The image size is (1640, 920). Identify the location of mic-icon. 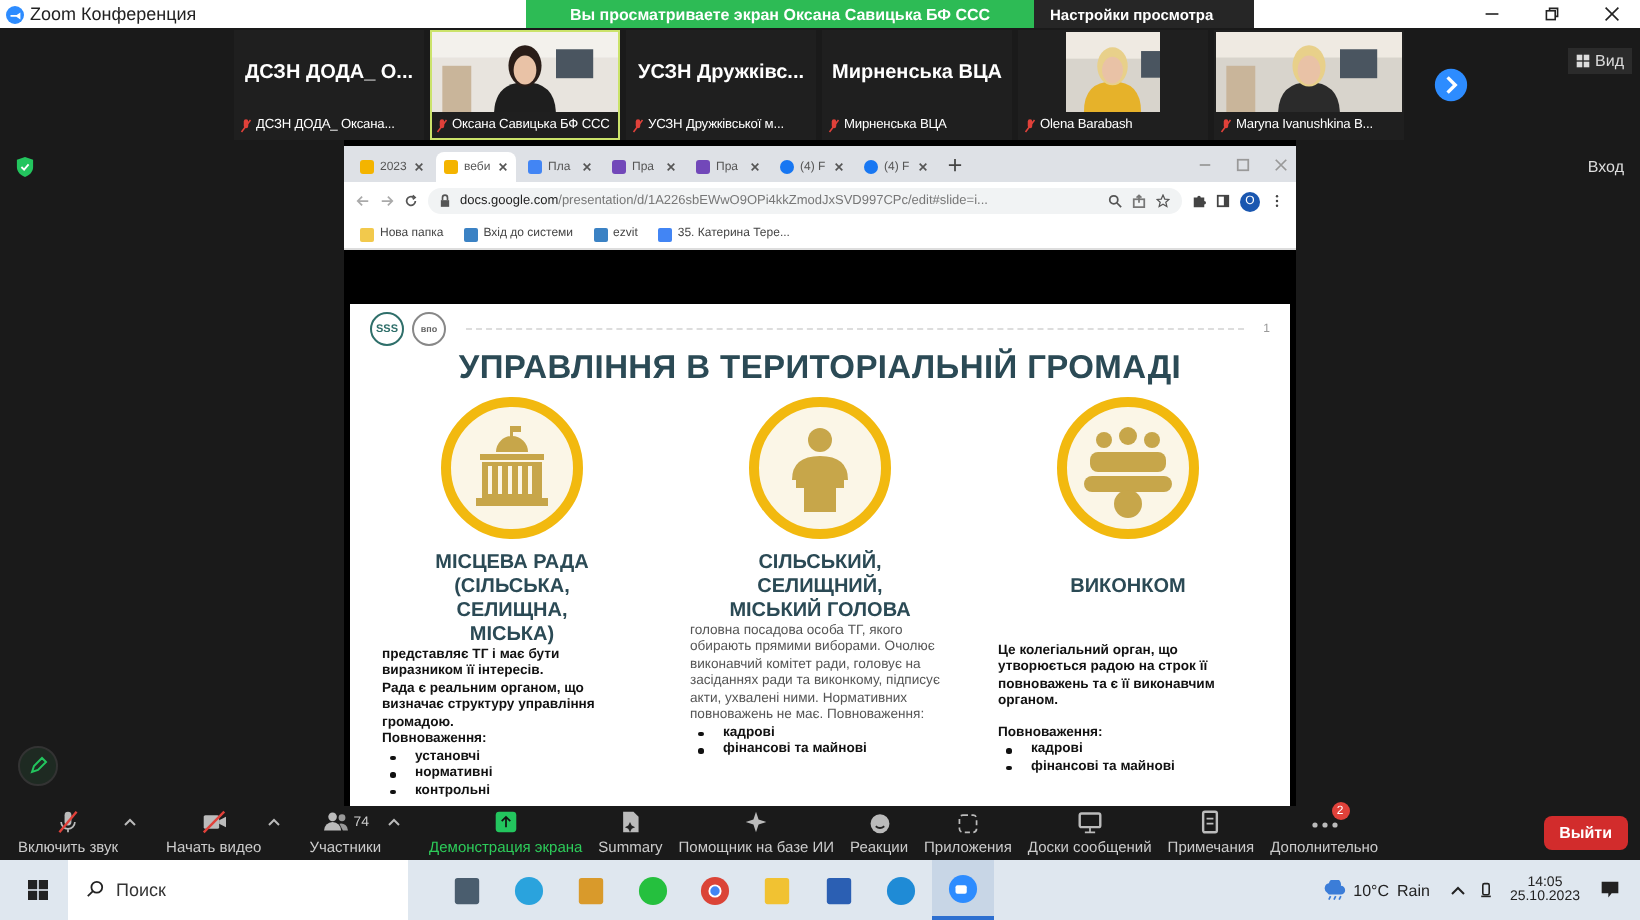
(68, 822).